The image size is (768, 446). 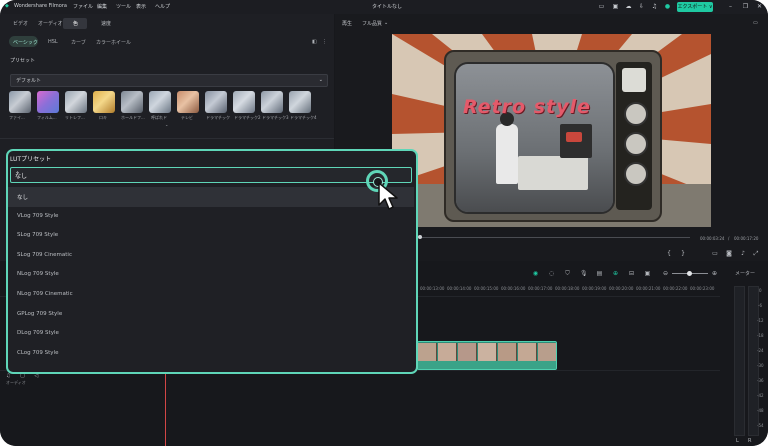 What do you see at coordinates (683, 254) in the screenshot?
I see `mark-out-icon: }` at bounding box center [683, 254].